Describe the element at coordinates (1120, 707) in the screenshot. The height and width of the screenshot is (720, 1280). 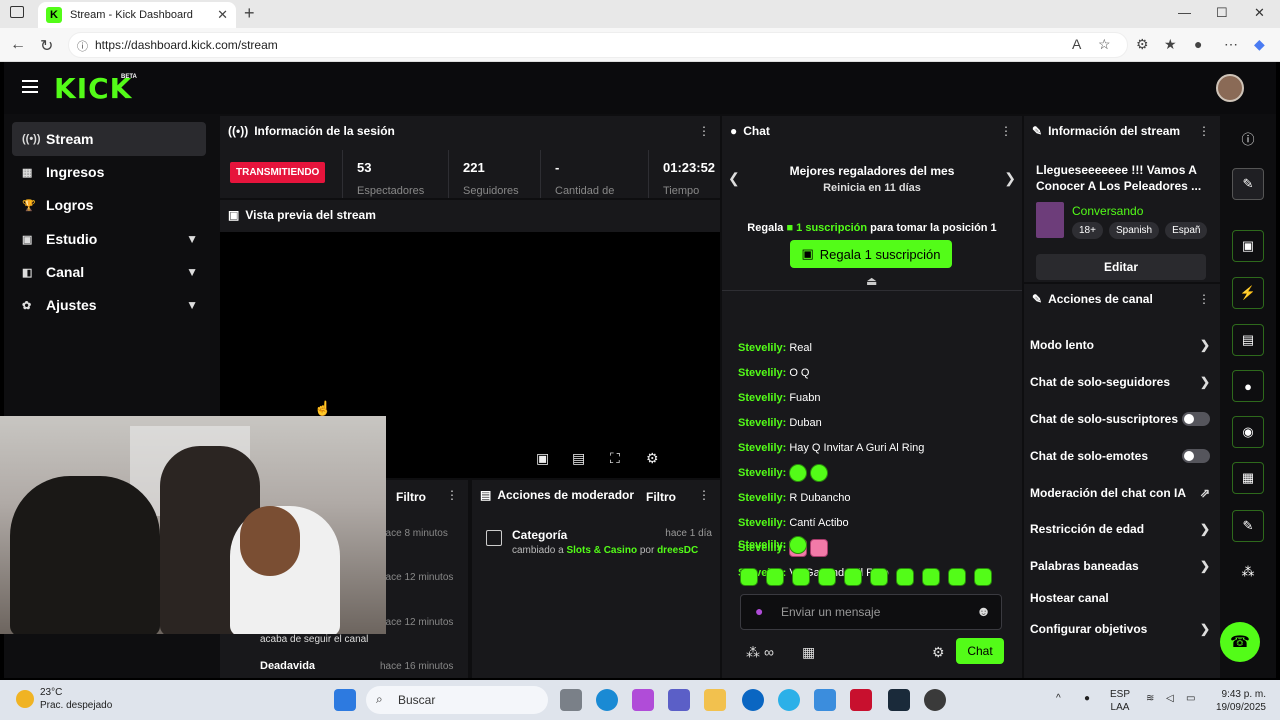
I see `lang-bottom: LAA` at that location.